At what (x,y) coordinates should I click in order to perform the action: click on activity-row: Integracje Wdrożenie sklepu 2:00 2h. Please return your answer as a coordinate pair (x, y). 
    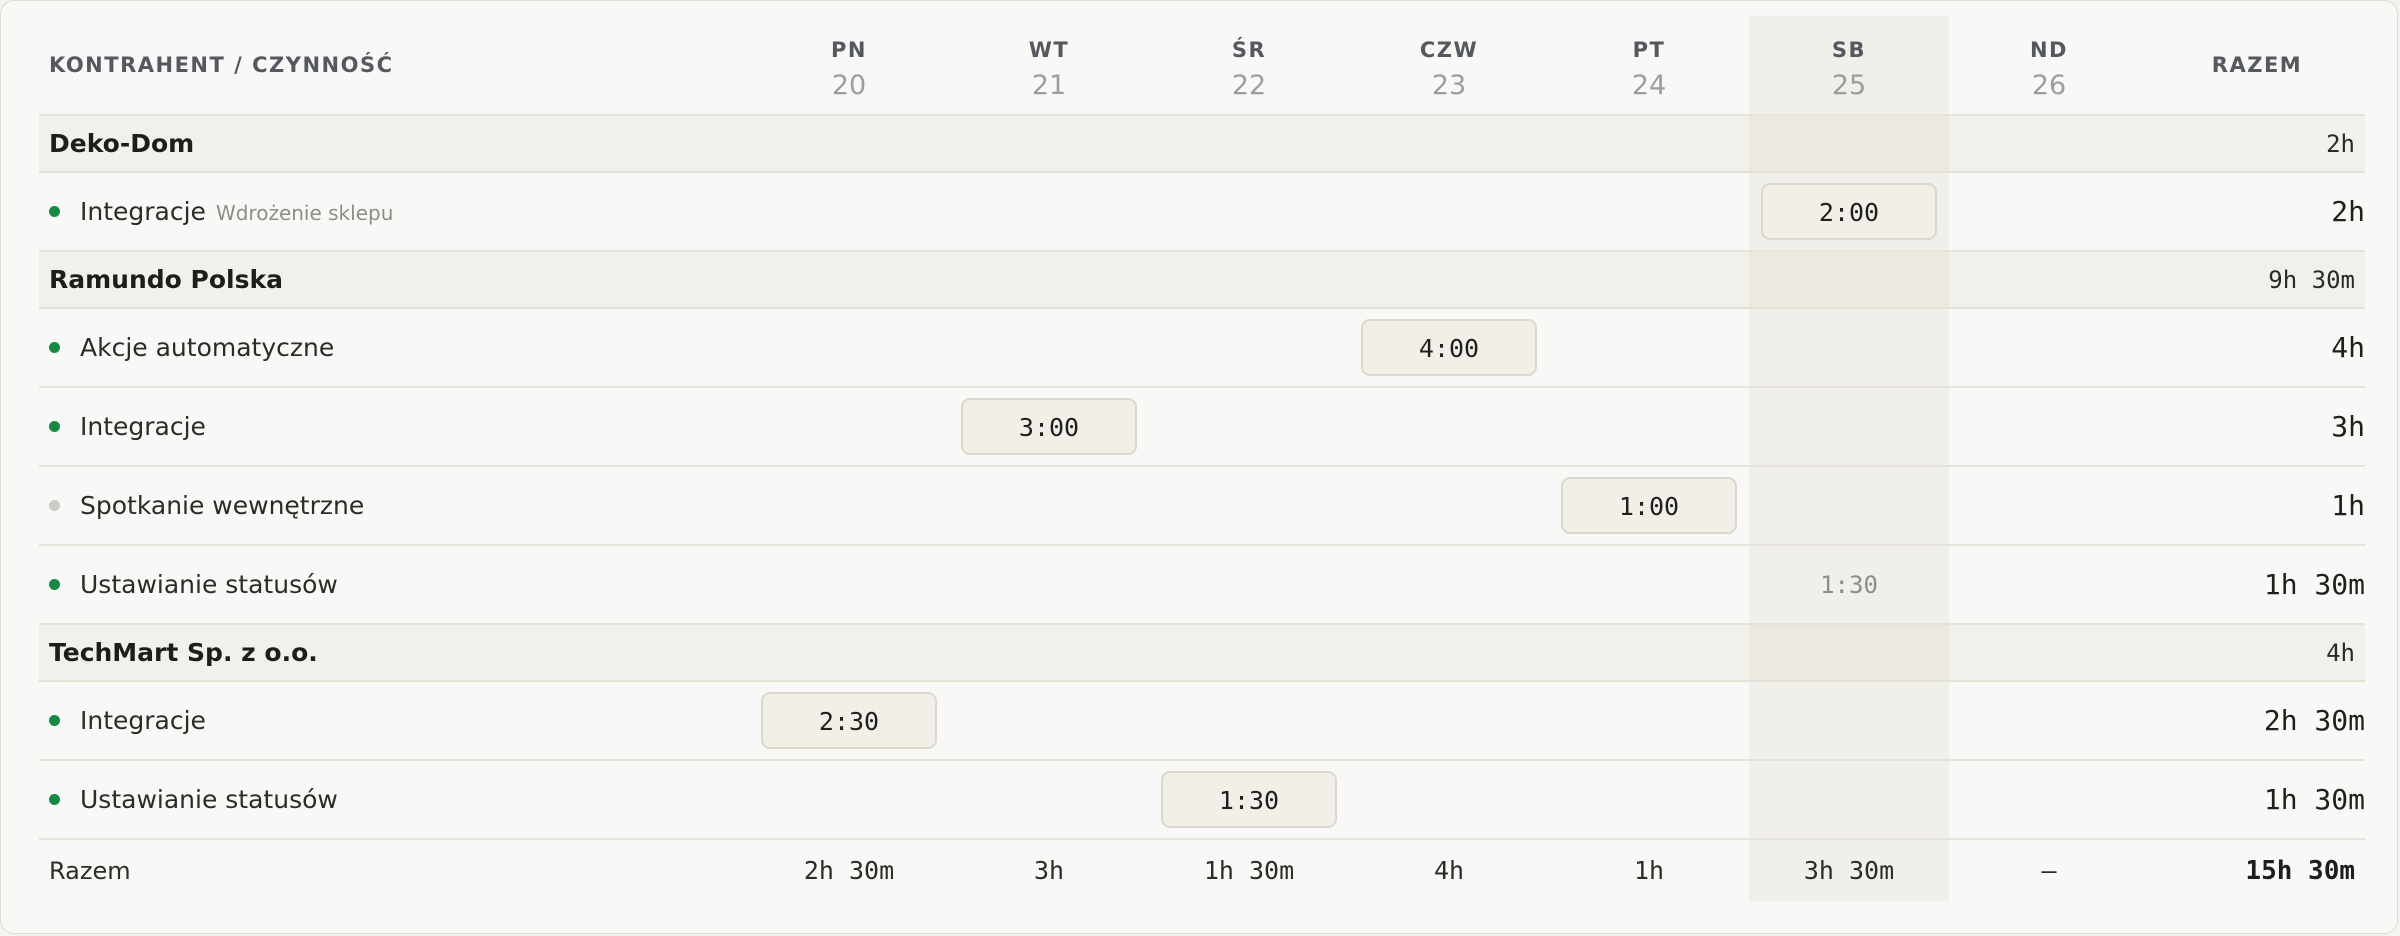
    Looking at the image, I should click on (1202, 212).